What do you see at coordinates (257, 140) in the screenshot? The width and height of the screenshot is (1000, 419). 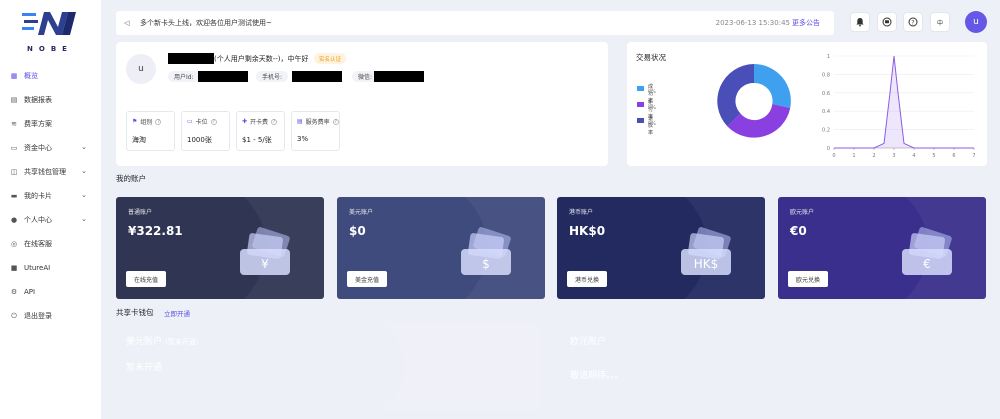 I see `stat-value: $1 - 5/张` at bounding box center [257, 140].